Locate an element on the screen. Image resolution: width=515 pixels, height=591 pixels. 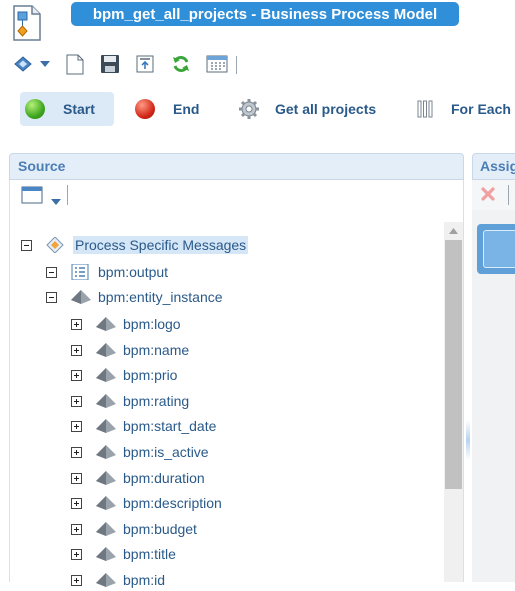
tree-field-row: bpm:is_active is located at coordinates (140, 452).